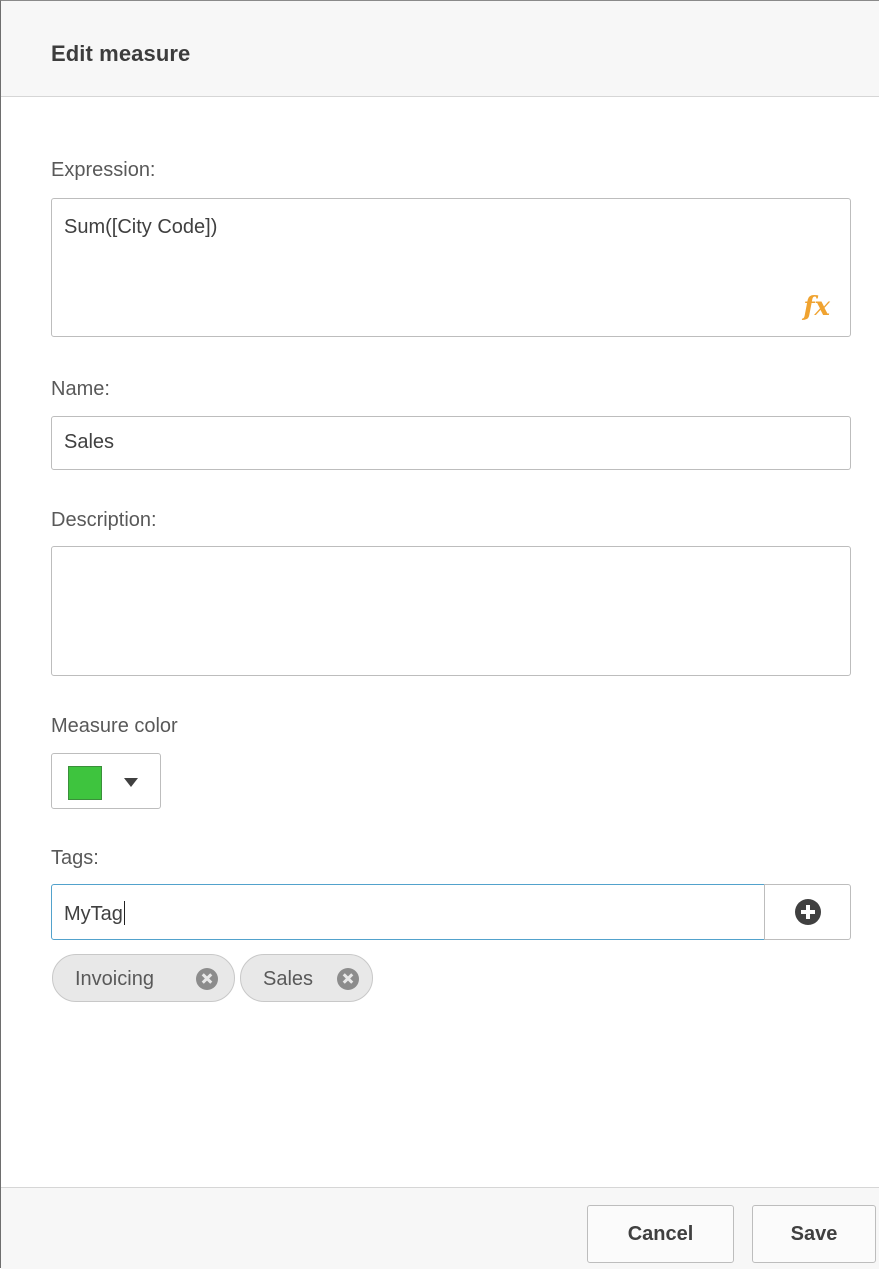  Describe the element at coordinates (816, 307) in the screenshot. I see `fx-icon: fx` at that location.